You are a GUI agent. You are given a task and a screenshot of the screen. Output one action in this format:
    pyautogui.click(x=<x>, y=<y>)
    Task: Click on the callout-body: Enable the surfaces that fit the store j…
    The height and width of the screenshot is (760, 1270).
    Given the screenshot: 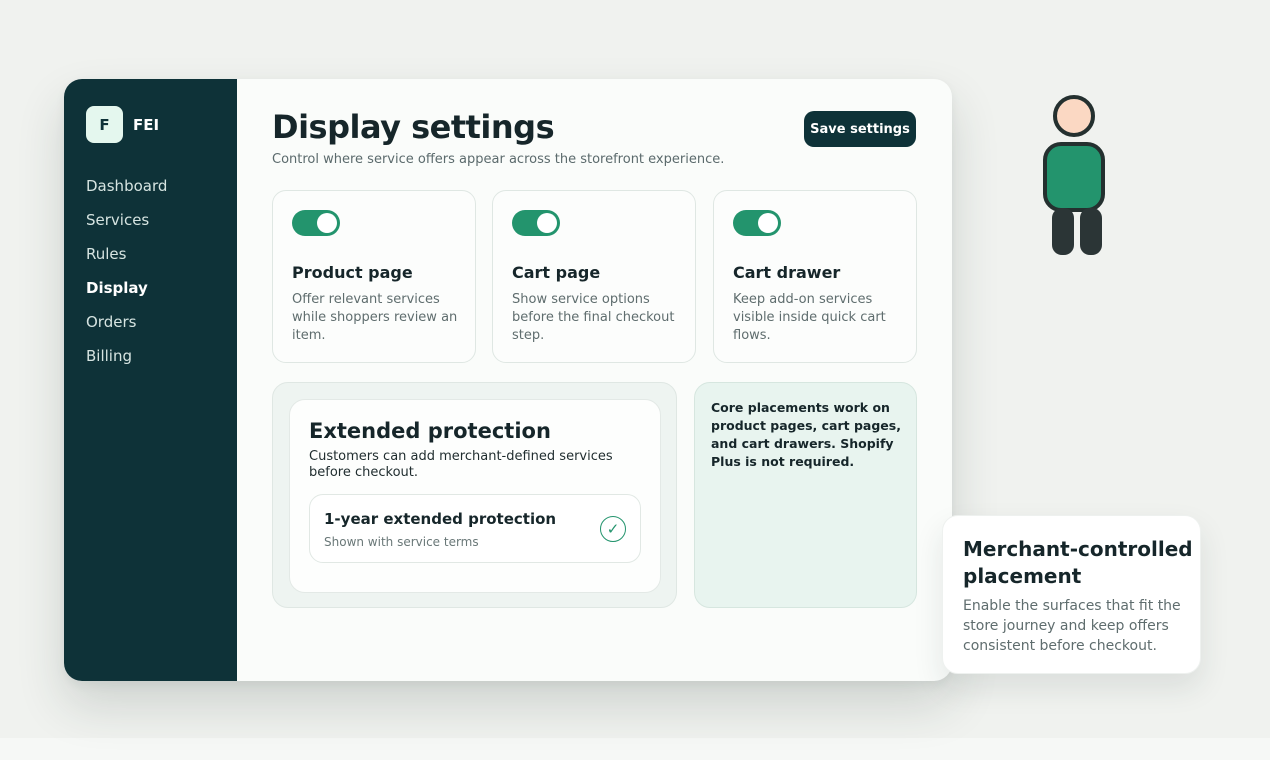 What is the action you would take?
    pyautogui.click(x=1072, y=626)
    